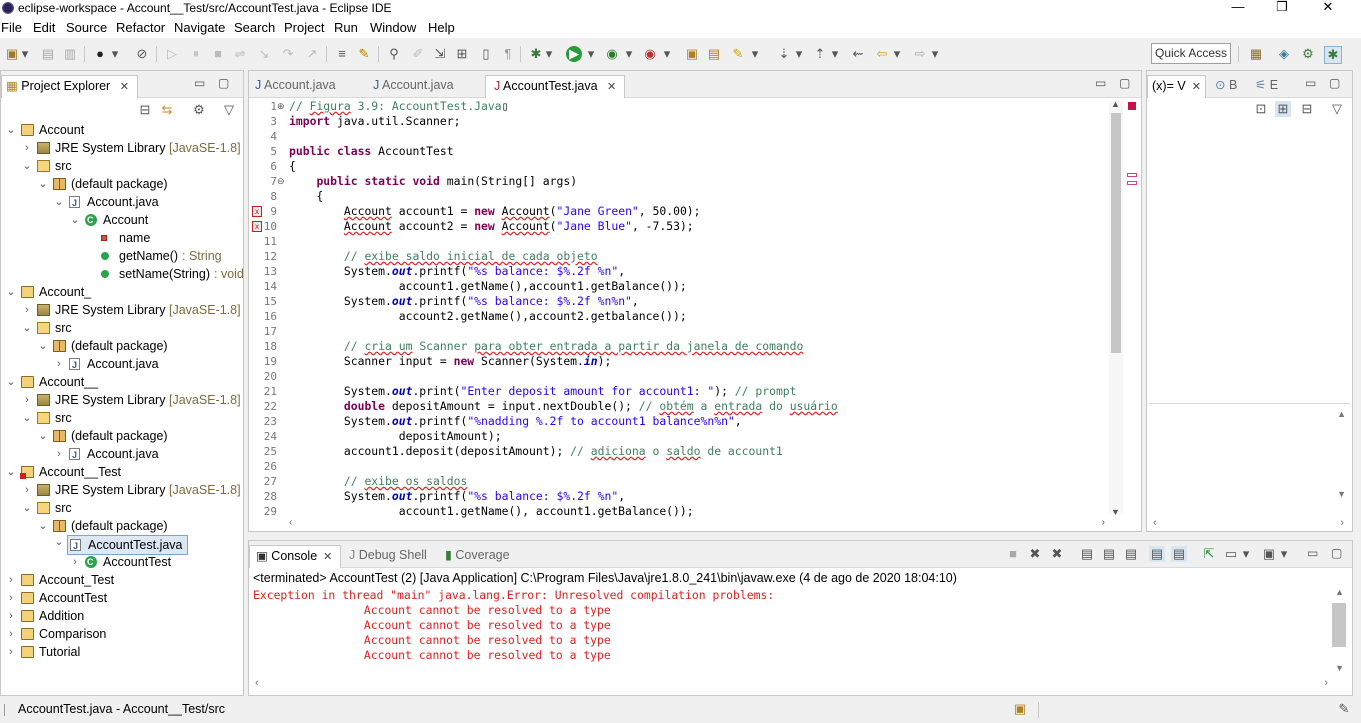 The image size is (1361, 723). What do you see at coordinates (858, 54) in the screenshot?
I see `last-edit-icon: ⇜` at bounding box center [858, 54].